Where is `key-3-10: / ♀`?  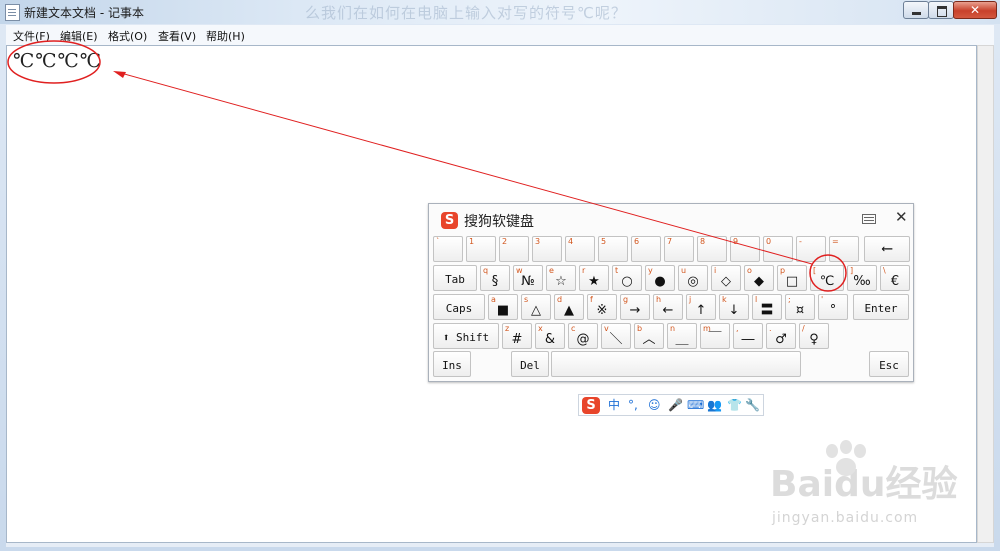 key-3-10: / ♀ is located at coordinates (814, 336).